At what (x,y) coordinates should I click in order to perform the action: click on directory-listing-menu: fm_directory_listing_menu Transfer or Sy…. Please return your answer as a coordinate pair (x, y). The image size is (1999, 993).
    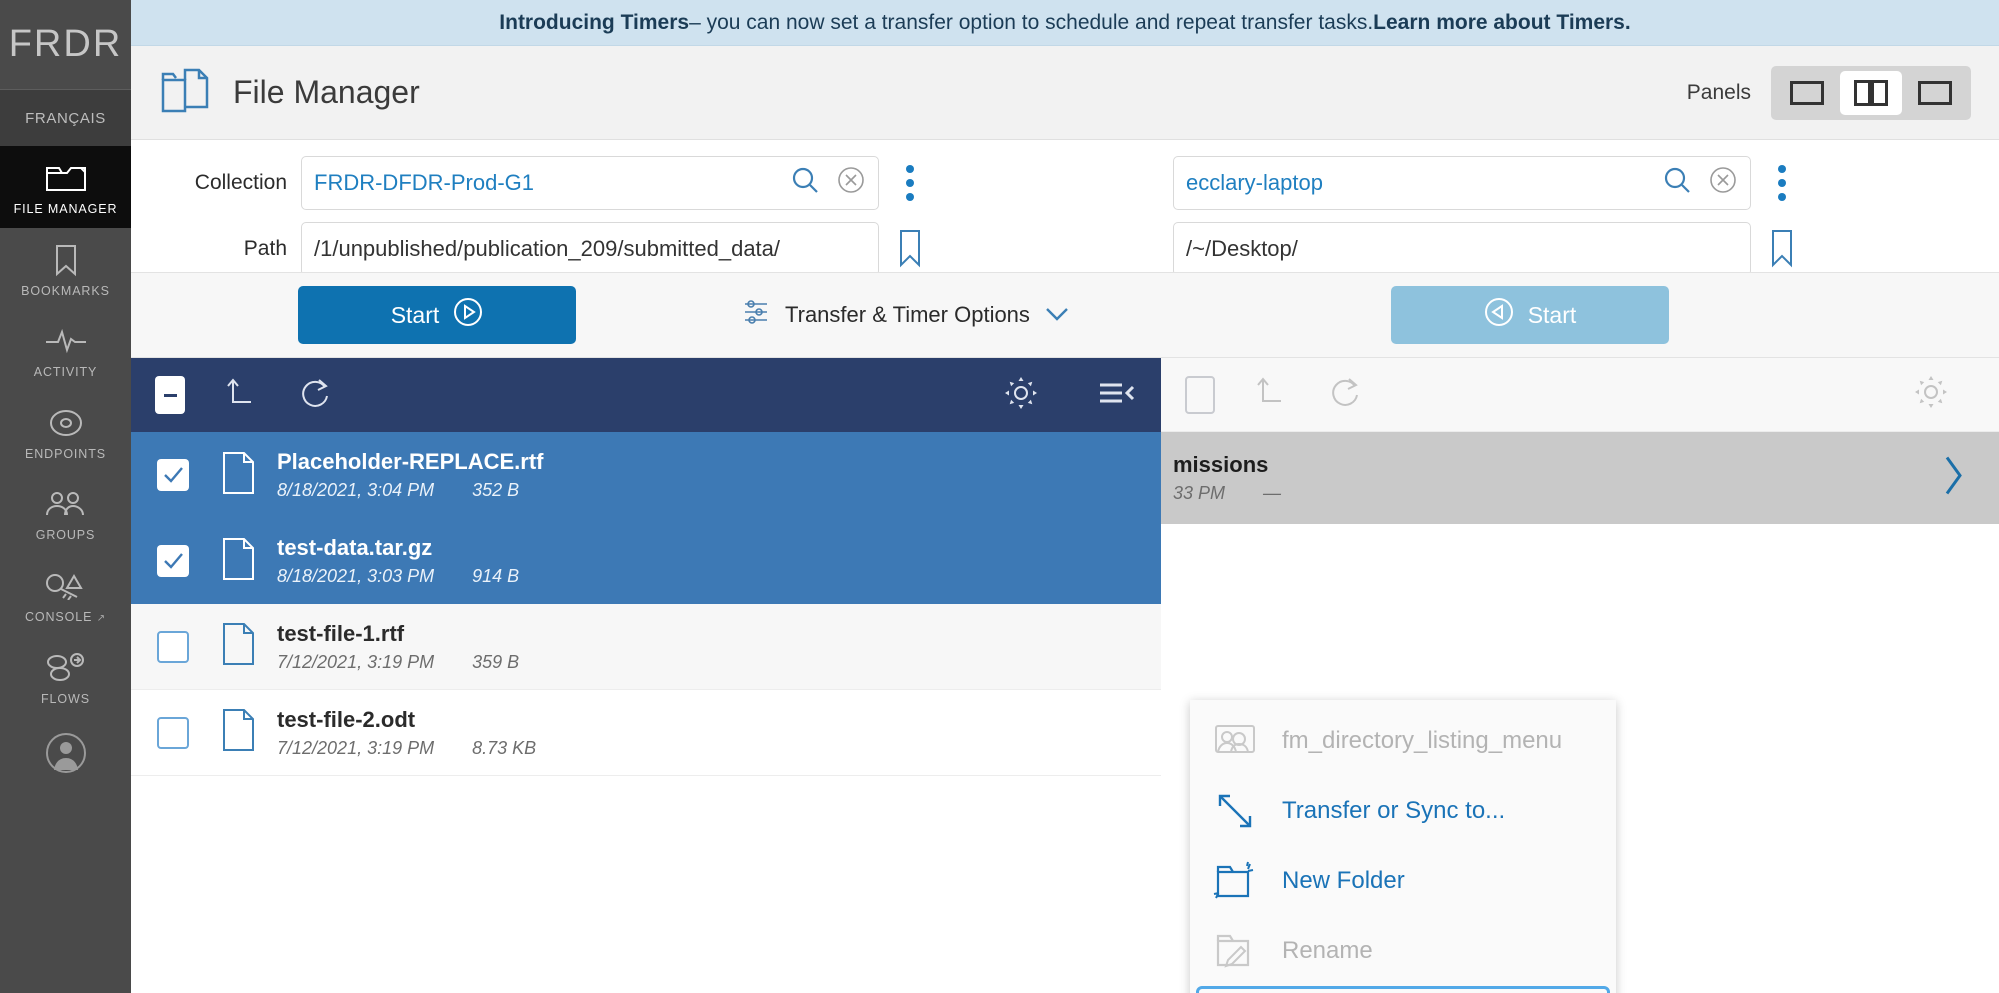
    Looking at the image, I should click on (1403, 846).